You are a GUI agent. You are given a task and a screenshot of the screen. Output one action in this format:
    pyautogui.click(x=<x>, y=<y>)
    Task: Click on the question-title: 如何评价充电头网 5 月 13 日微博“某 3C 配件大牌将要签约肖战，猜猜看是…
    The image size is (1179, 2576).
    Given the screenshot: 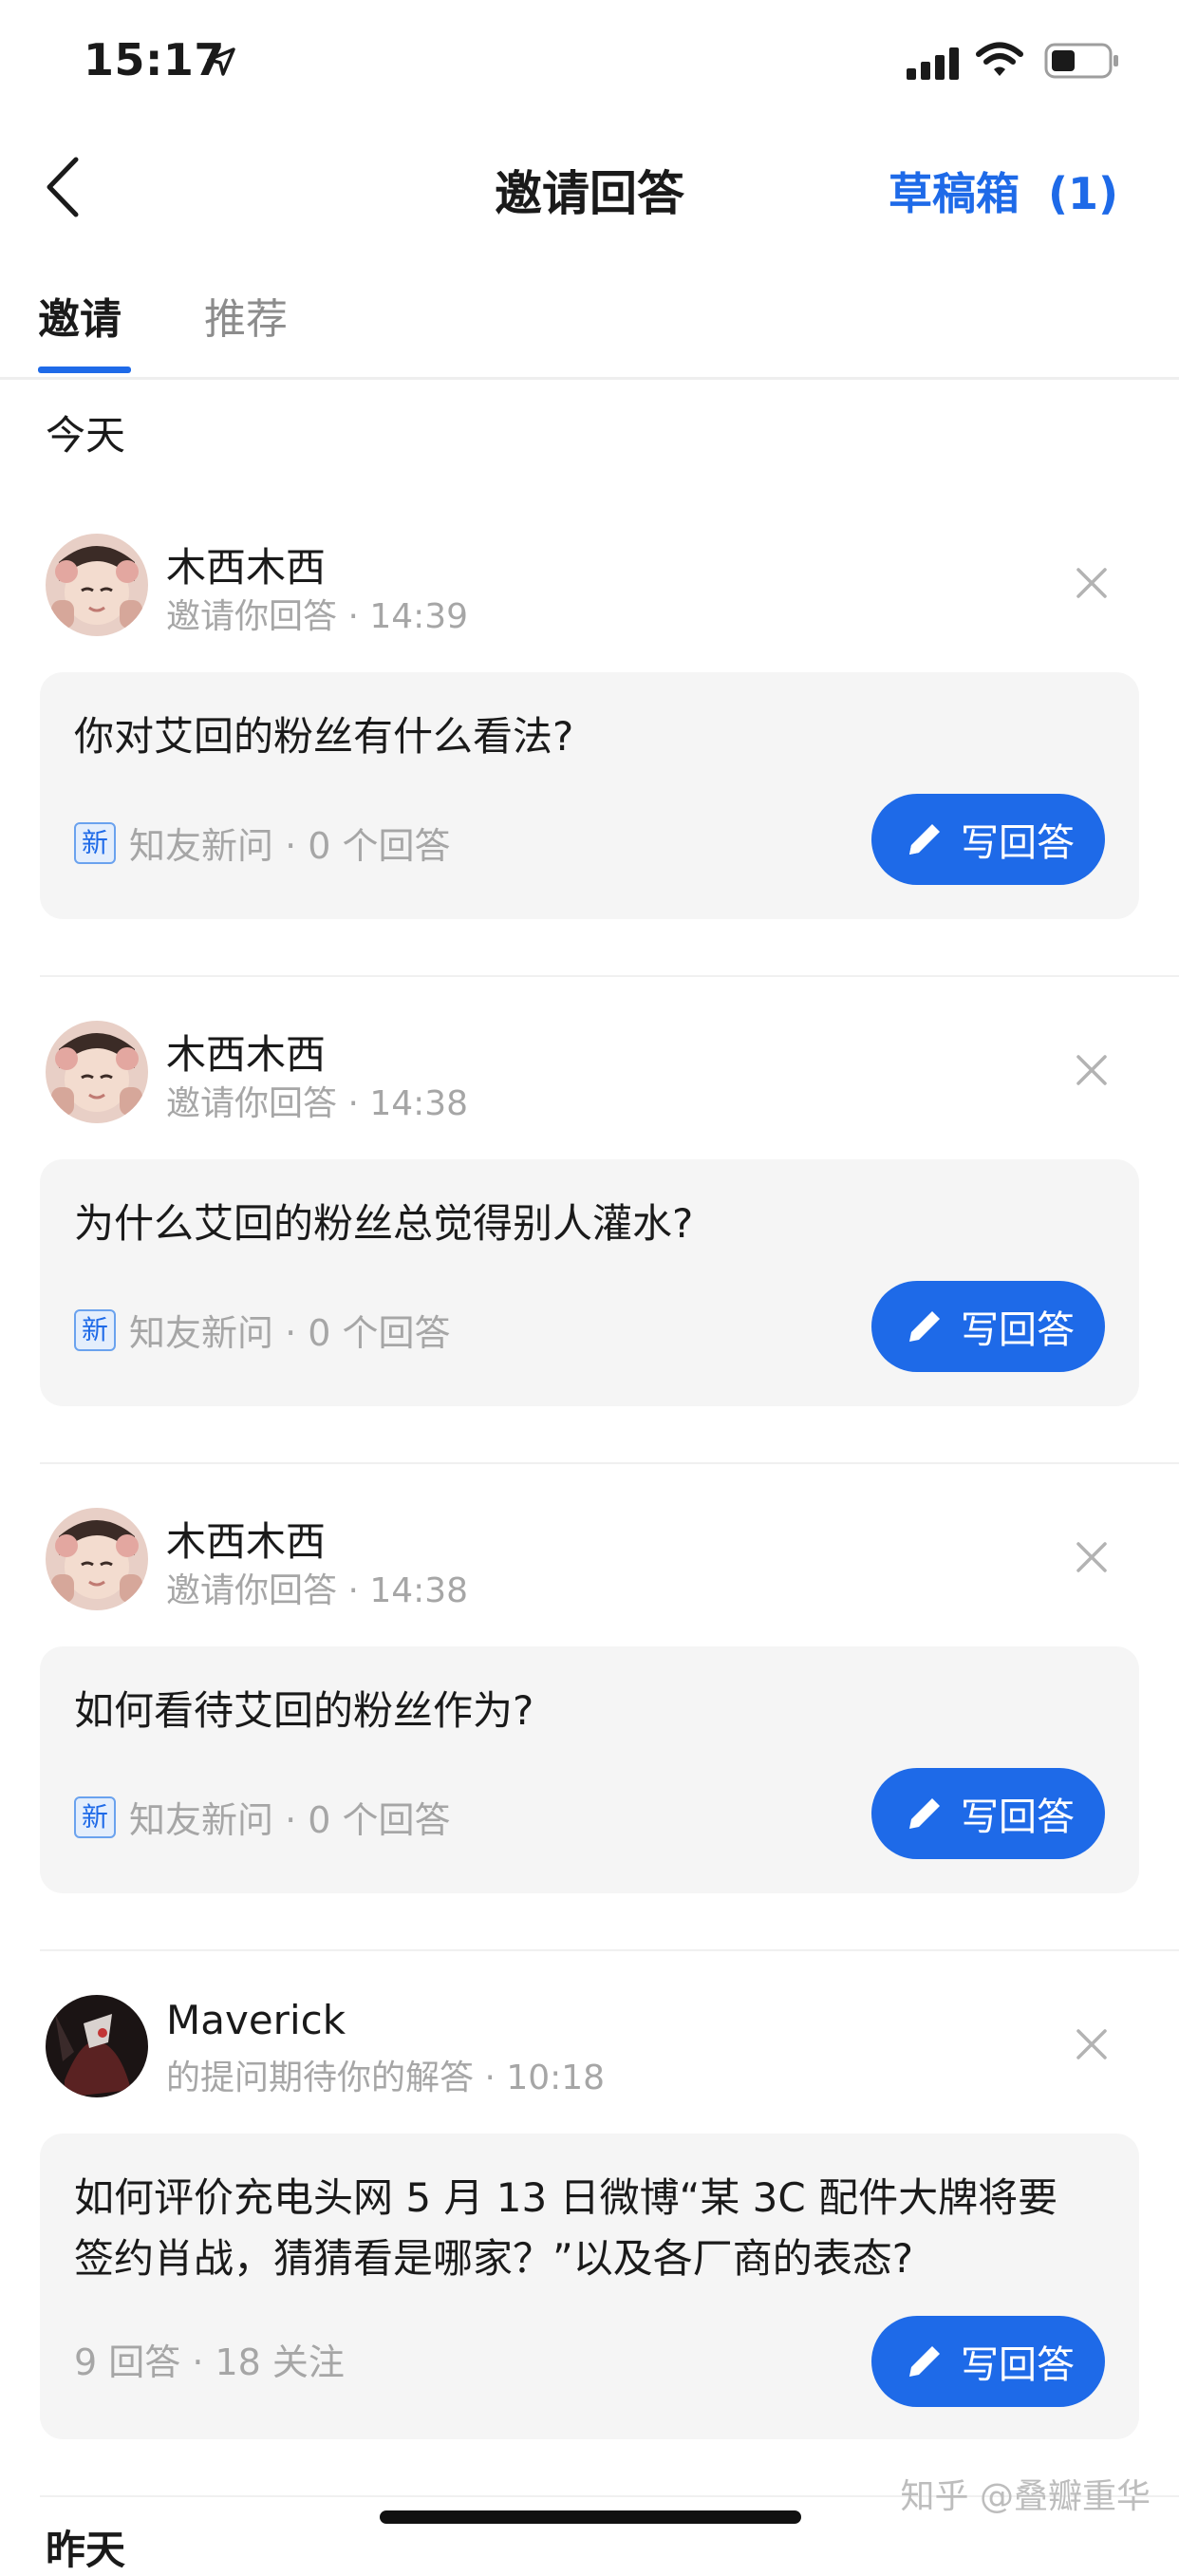 What is the action you would take?
    pyautogui.click(x=577, y=2228)
    